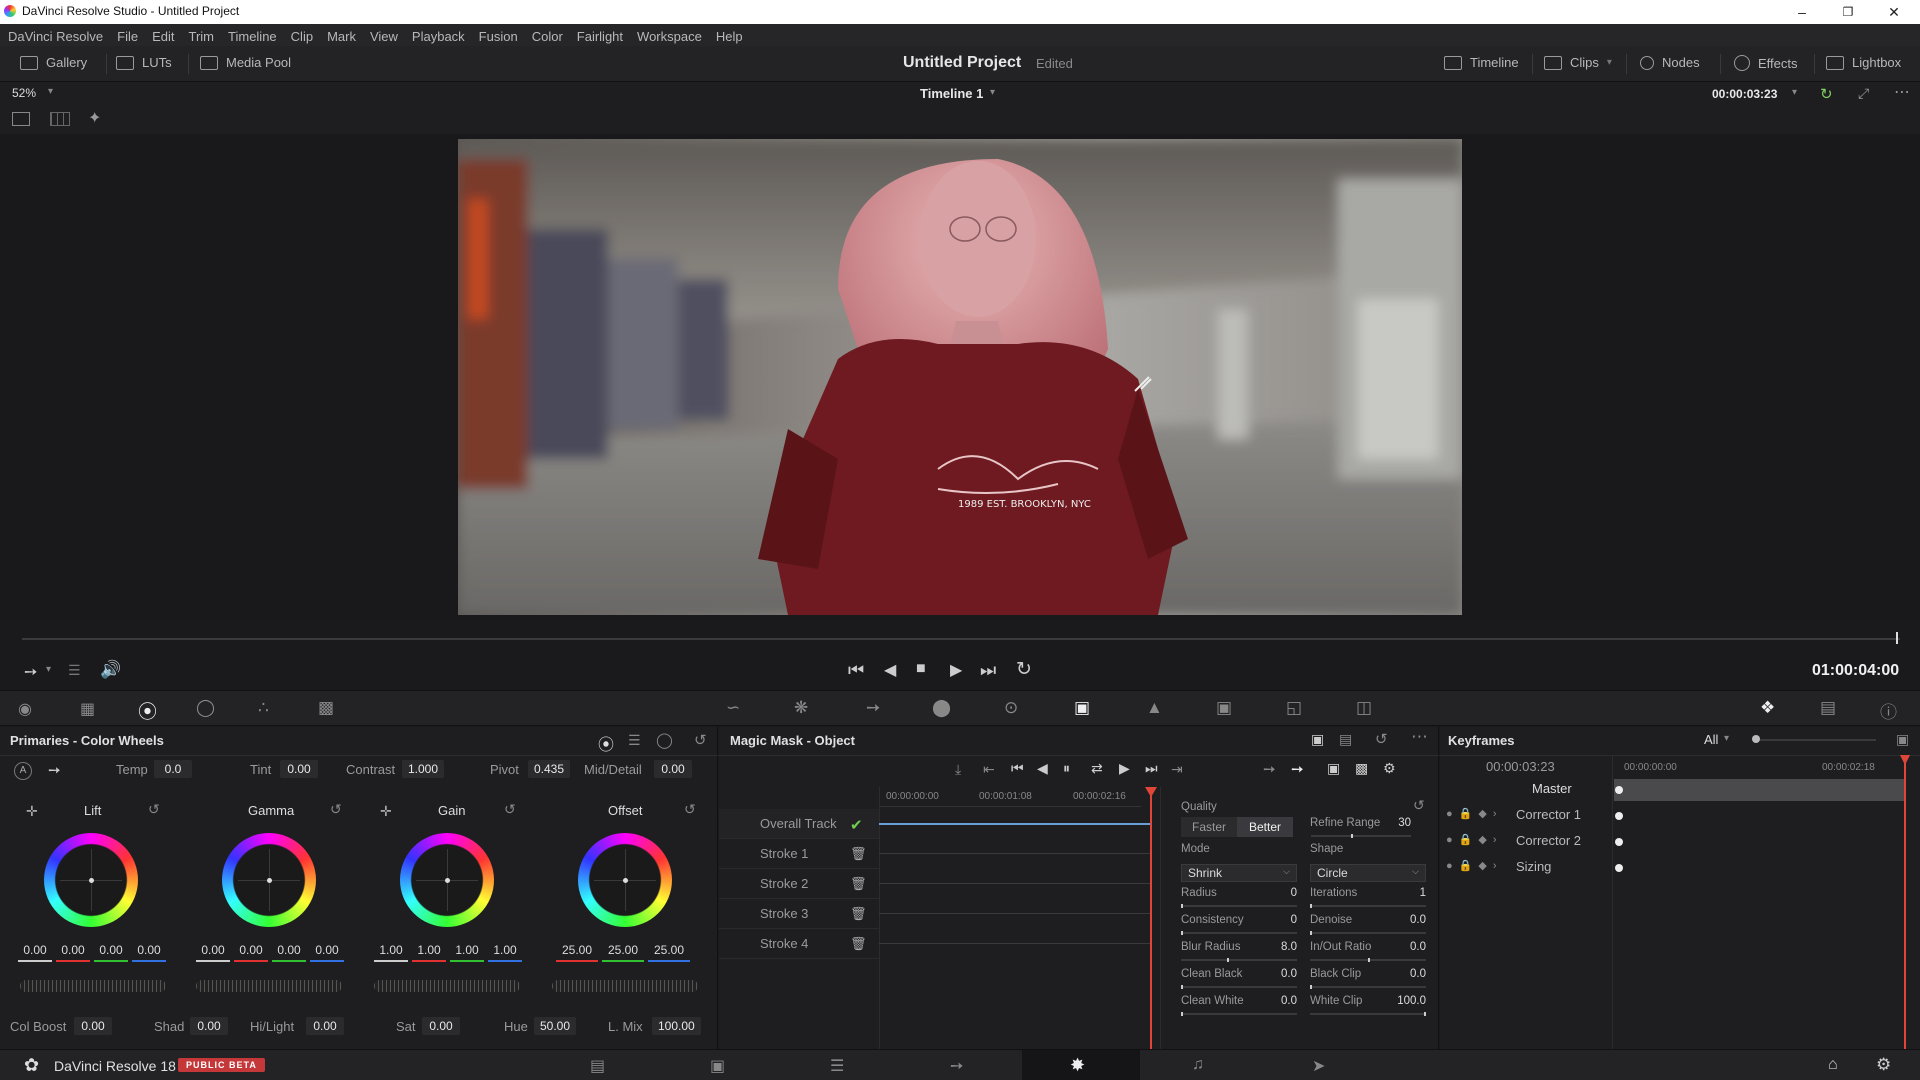 The height and width of the screenshot is (1080, 1920). What do you see at coordinates (505, 952) in the screenshot?
I see `gain-b-value: 1.00` at bounding box center [505, 952].